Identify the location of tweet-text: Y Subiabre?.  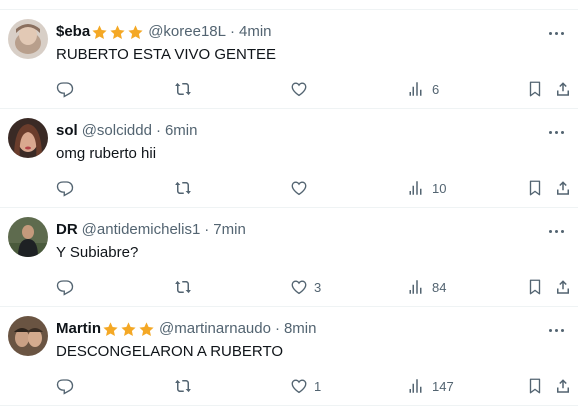
(97, 252).